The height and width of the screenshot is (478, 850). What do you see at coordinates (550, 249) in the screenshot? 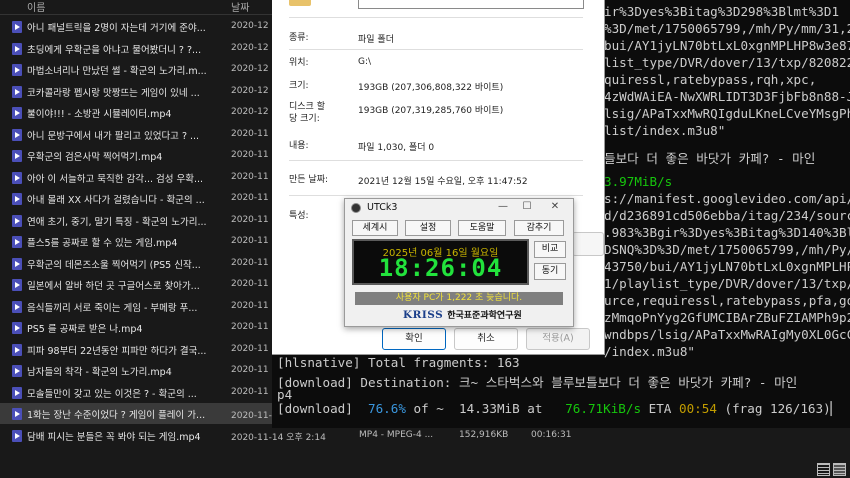
I see `compare-button: 비교` at bounding box center [550, 249].